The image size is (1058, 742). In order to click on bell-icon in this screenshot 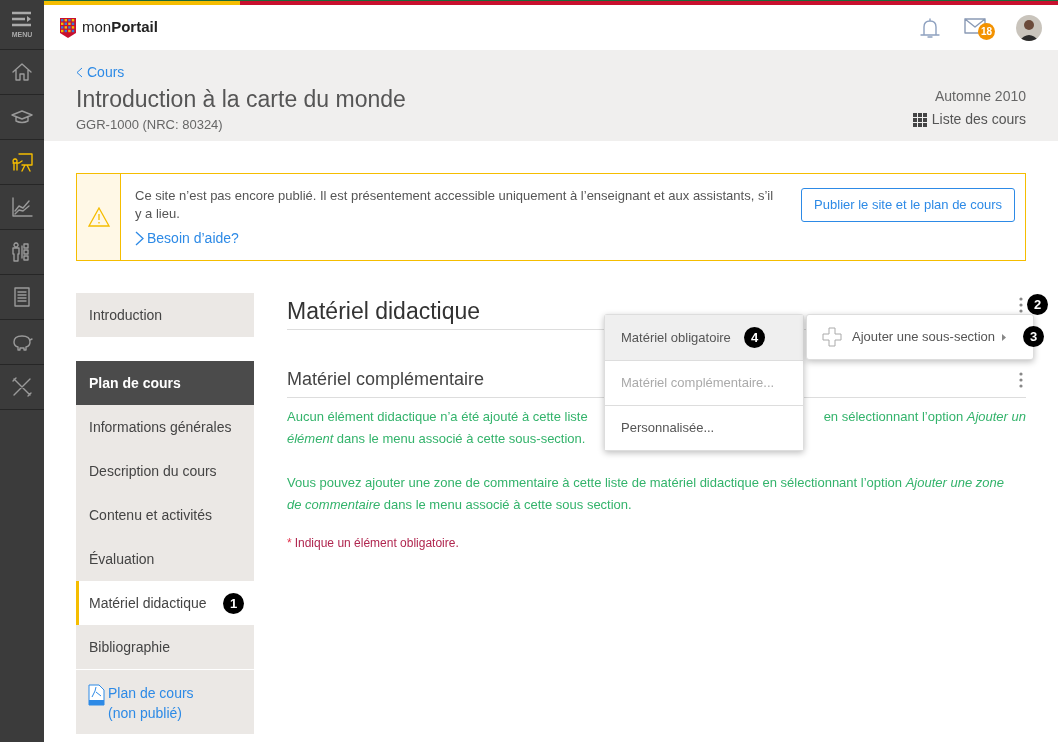, I will do `click(930, 27)`.